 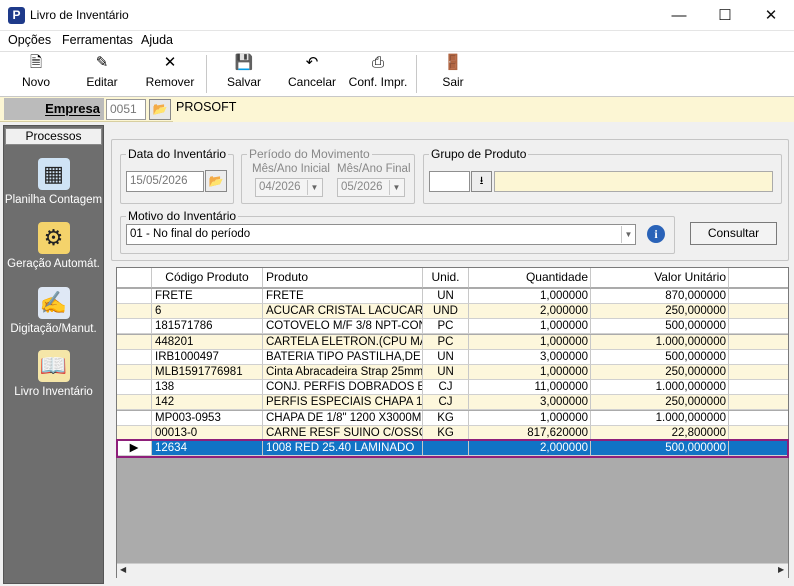 I want to click on grid-cell-codigo: 6, so click(x=207, y=311).